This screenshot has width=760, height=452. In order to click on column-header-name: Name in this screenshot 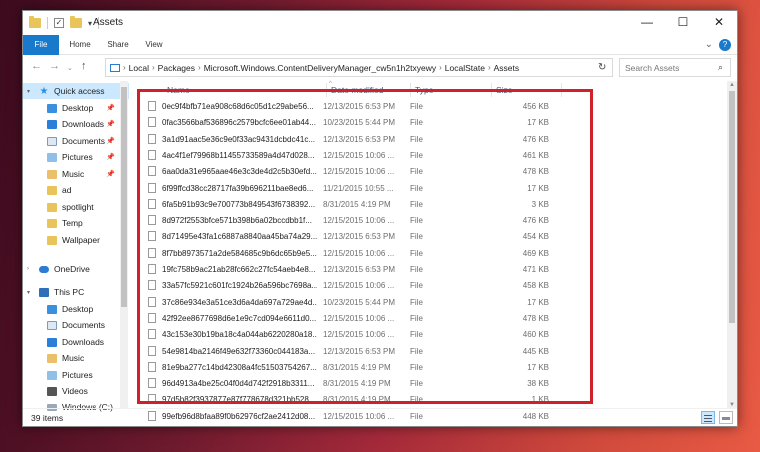, I will do `click(178, 90)`.